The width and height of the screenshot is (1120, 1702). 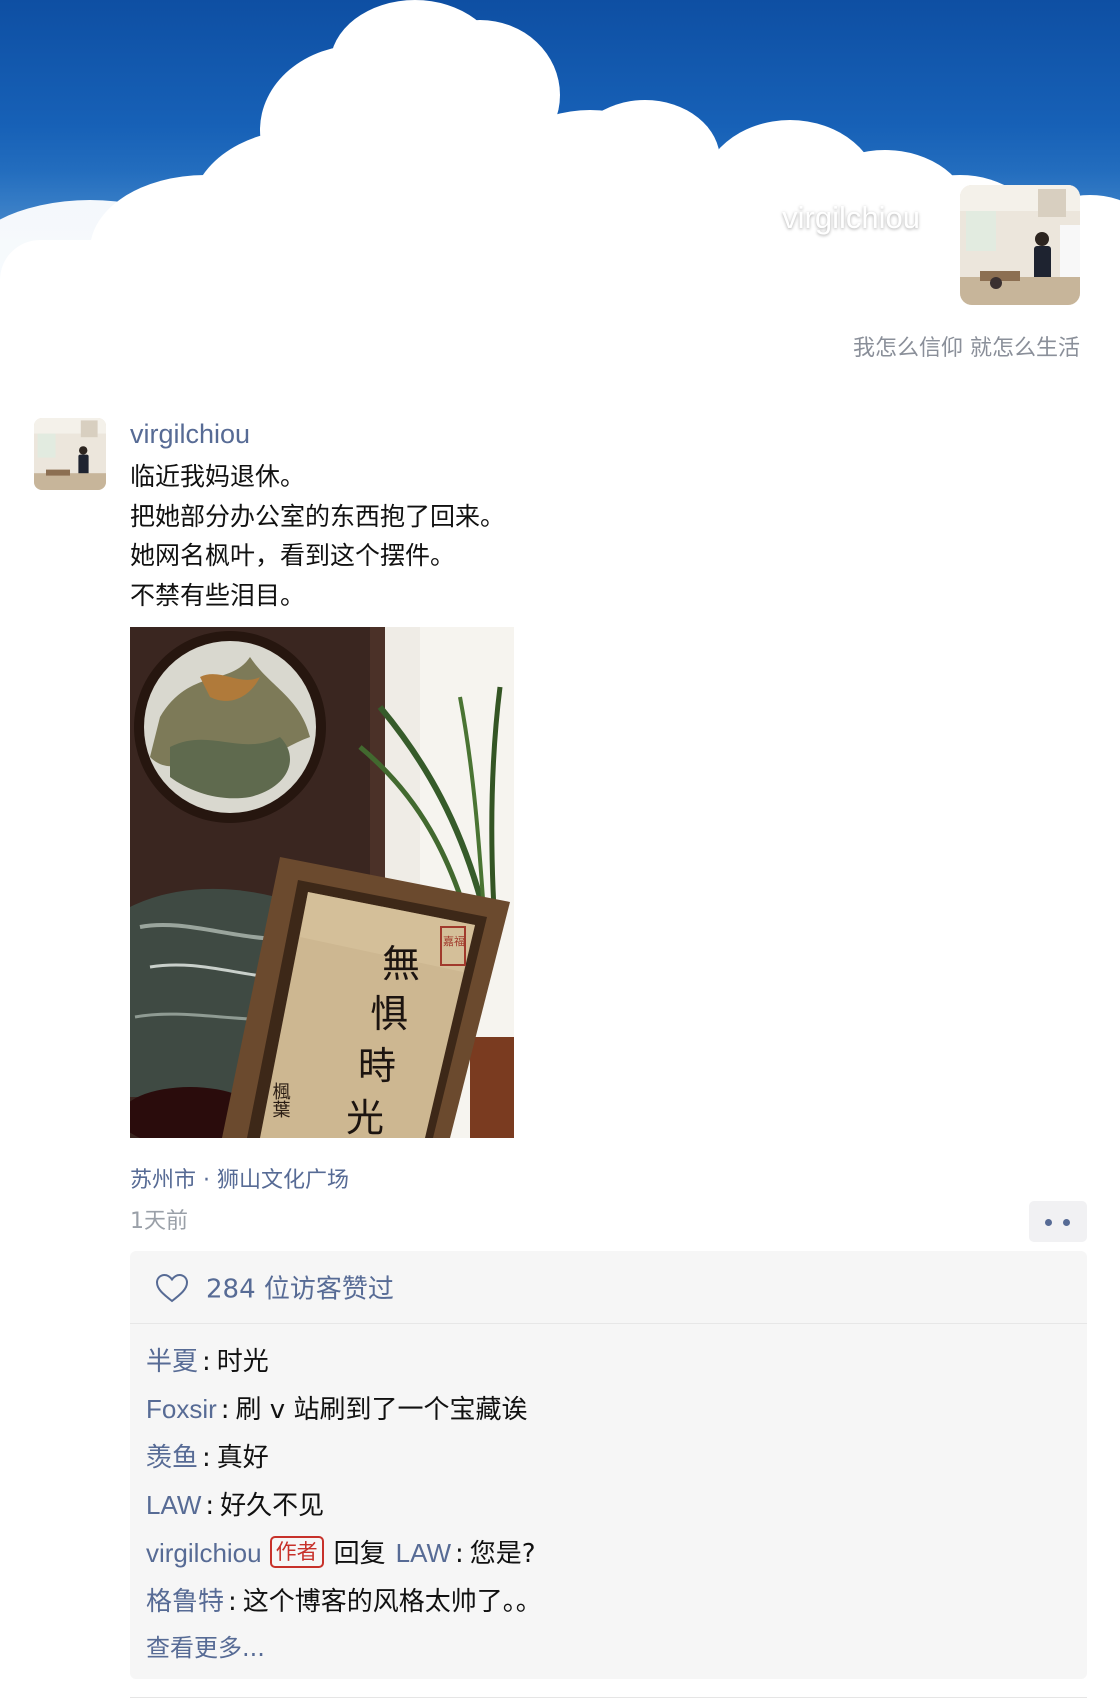 What do you see at coordinates (242, 1362) in the screenshot?
I see `comment-text: 时光` at bounding box center [242, 1362].